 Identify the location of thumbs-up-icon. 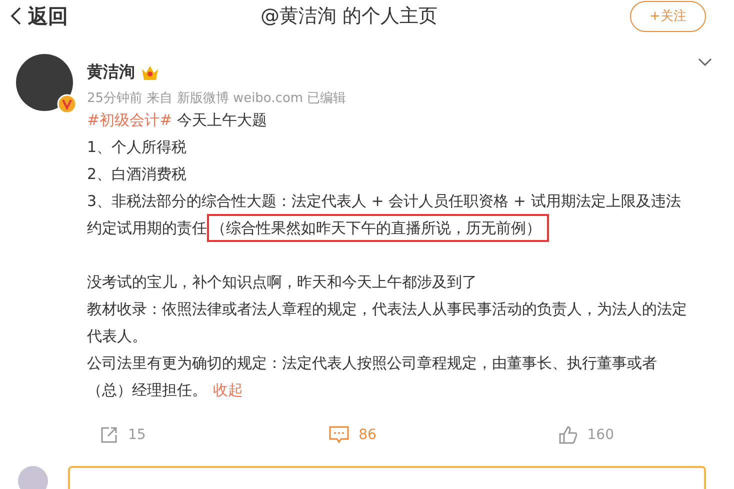
(568, 435).